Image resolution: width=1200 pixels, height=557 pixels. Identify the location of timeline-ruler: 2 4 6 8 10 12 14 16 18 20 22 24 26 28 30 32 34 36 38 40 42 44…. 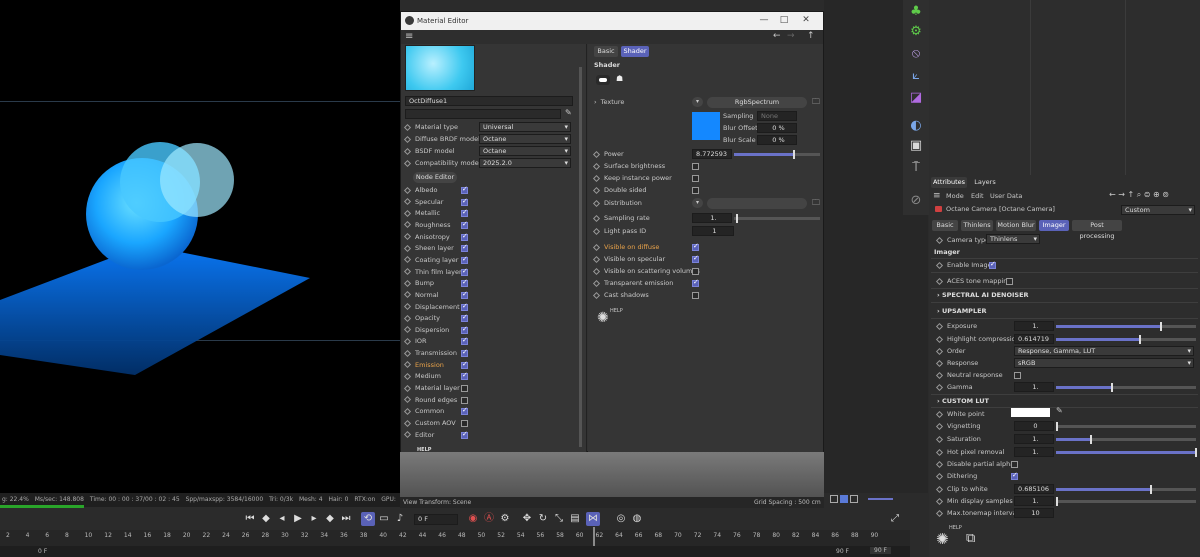
(455, 538).